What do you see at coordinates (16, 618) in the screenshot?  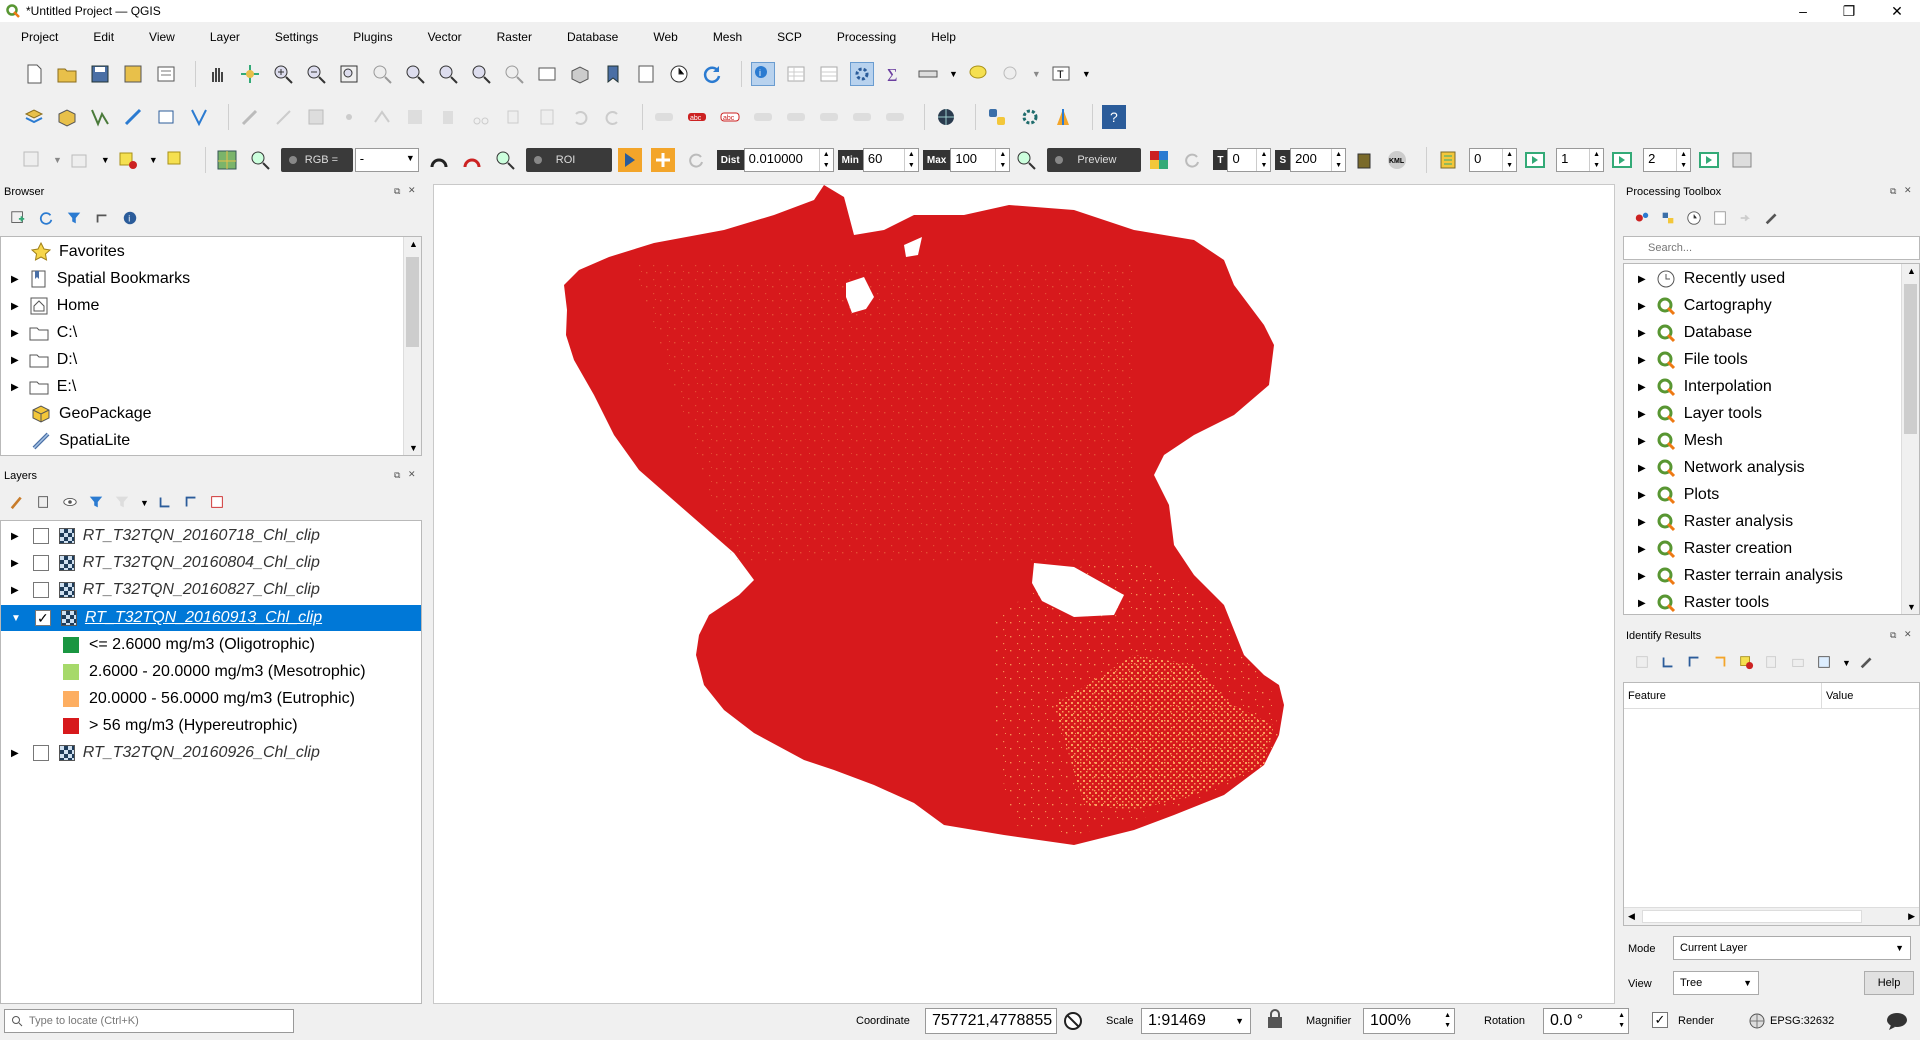 I see `collapse-arrow-icon: ▼` at bounding box center [16, 618].